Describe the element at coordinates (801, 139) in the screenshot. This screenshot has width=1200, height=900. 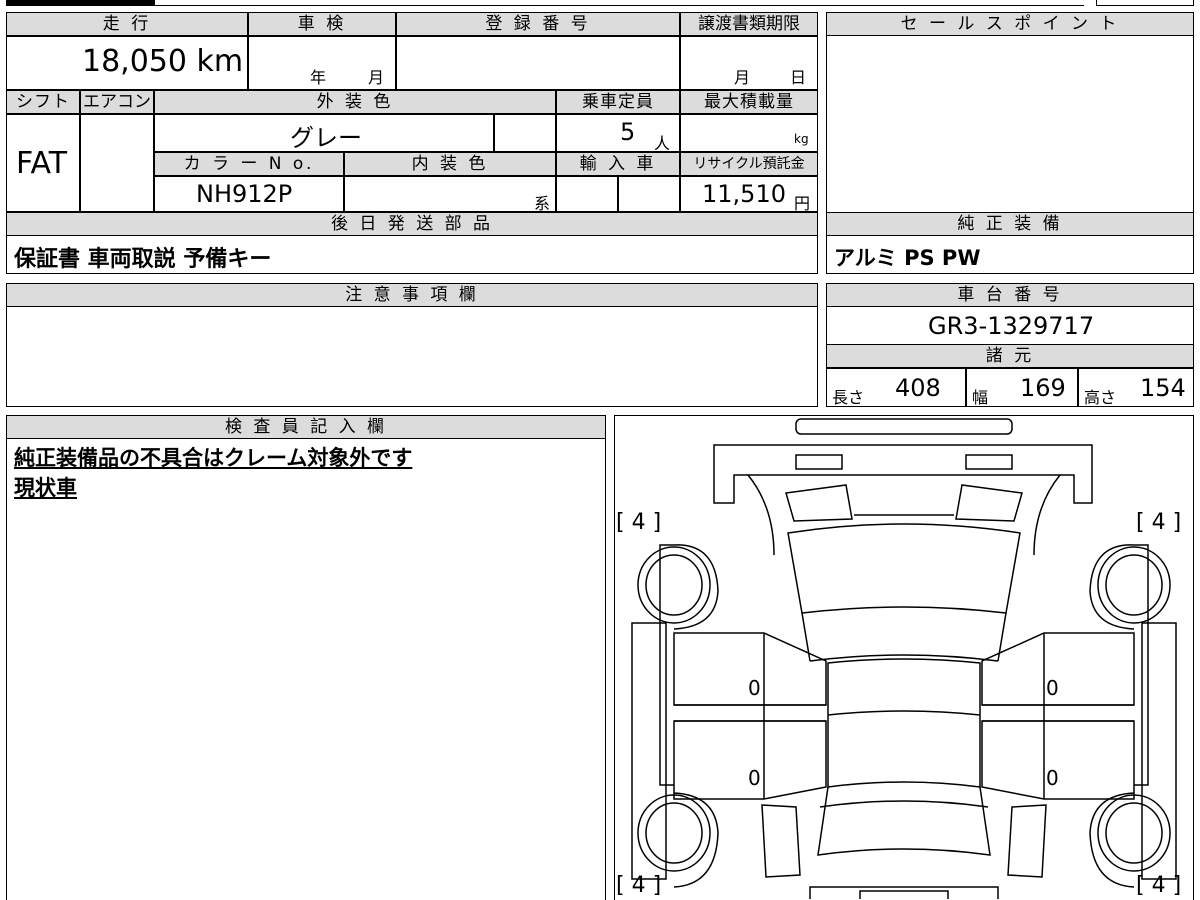
I see `load-unit: kg` at that location.